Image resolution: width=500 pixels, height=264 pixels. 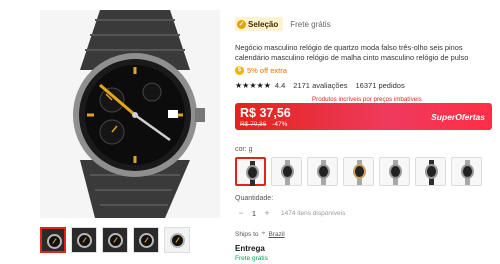 I want to click on image-thumbnails, so click(x=115, y=240).